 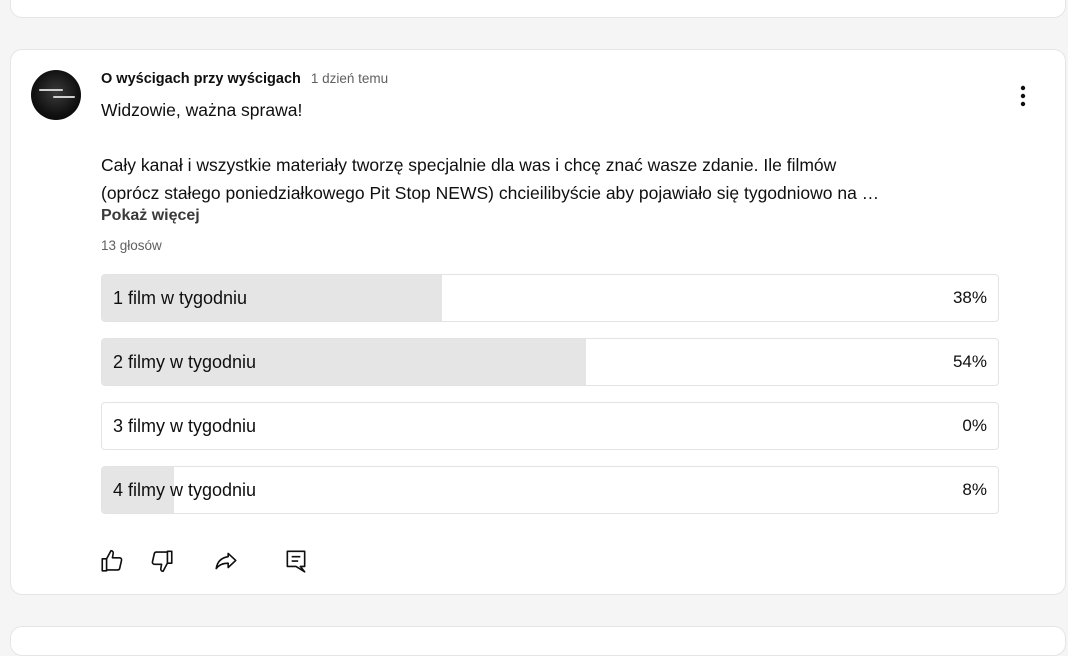 I want to click on share-button, so click(x=226, y=561).